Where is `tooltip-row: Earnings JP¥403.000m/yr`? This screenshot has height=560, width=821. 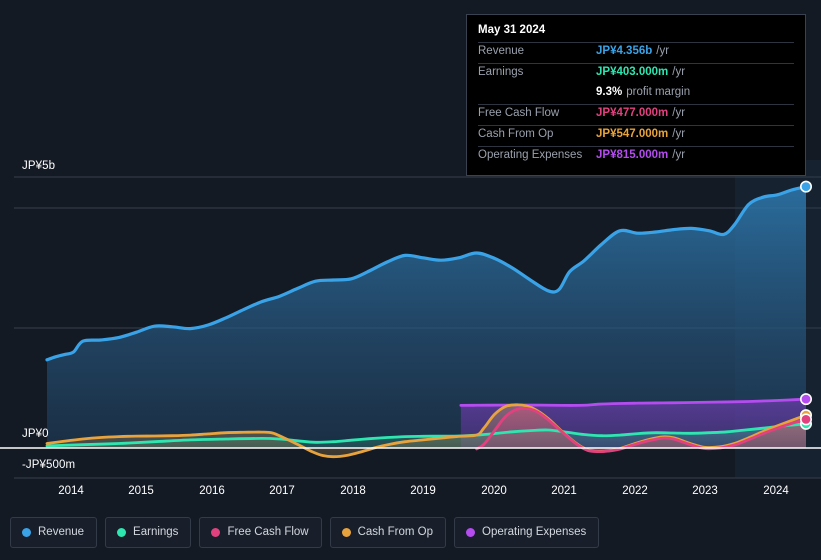 tooltip-row: Earnings JP¥403.000m/yr is located at coordinates (636, 73).